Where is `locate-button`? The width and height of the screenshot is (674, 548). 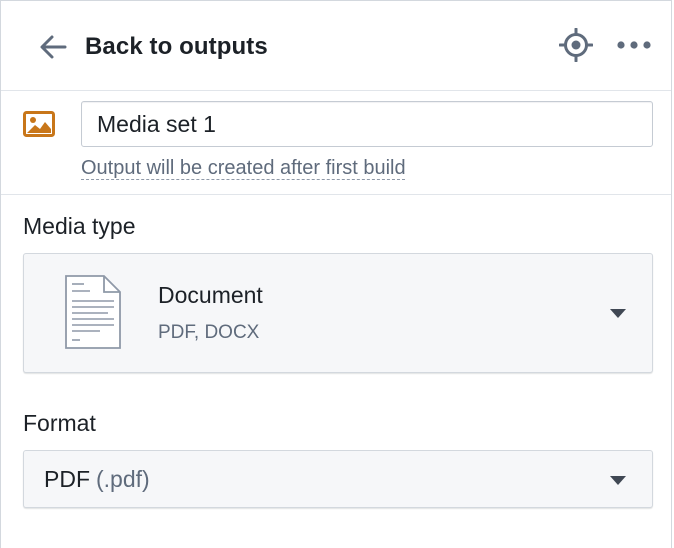 locate-button is located at coordinates (576, 47).